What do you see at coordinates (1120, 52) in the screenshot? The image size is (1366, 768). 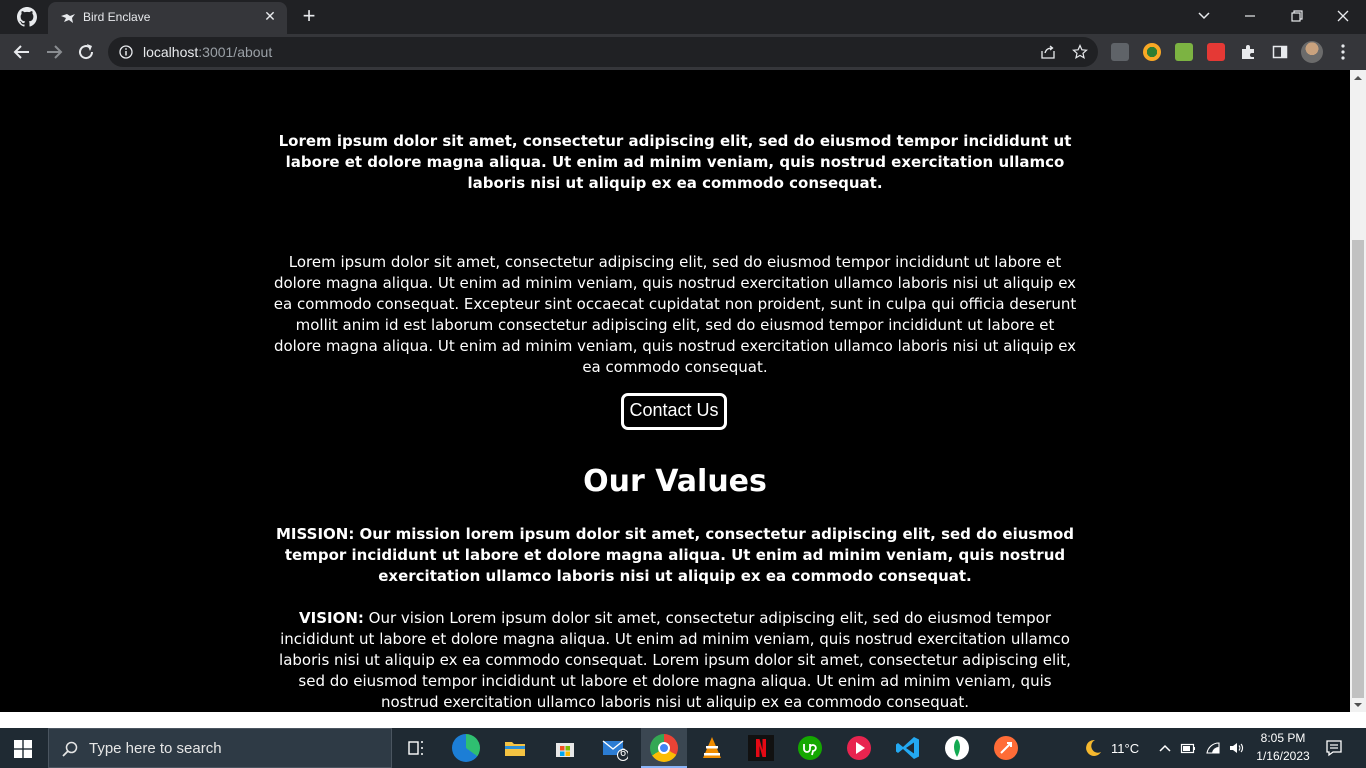 I see `extension-skype-icon` at bounding box center [1120, 52].